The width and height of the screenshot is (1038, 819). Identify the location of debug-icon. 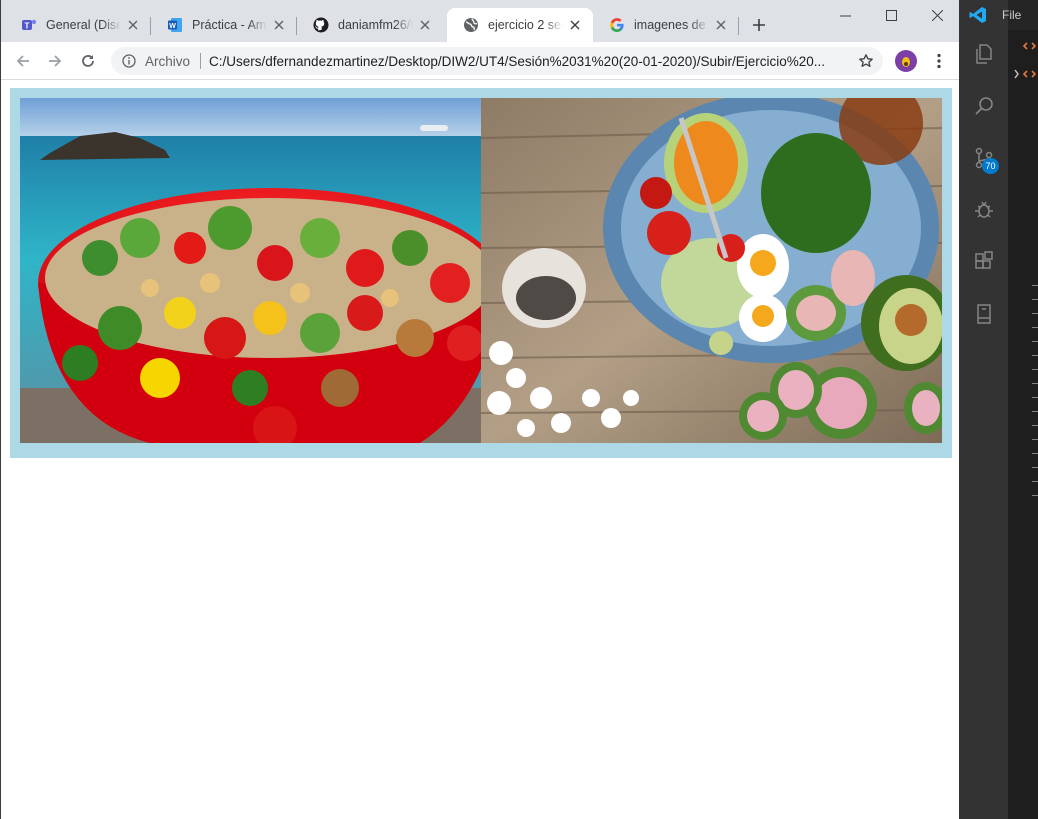
(983, 209).